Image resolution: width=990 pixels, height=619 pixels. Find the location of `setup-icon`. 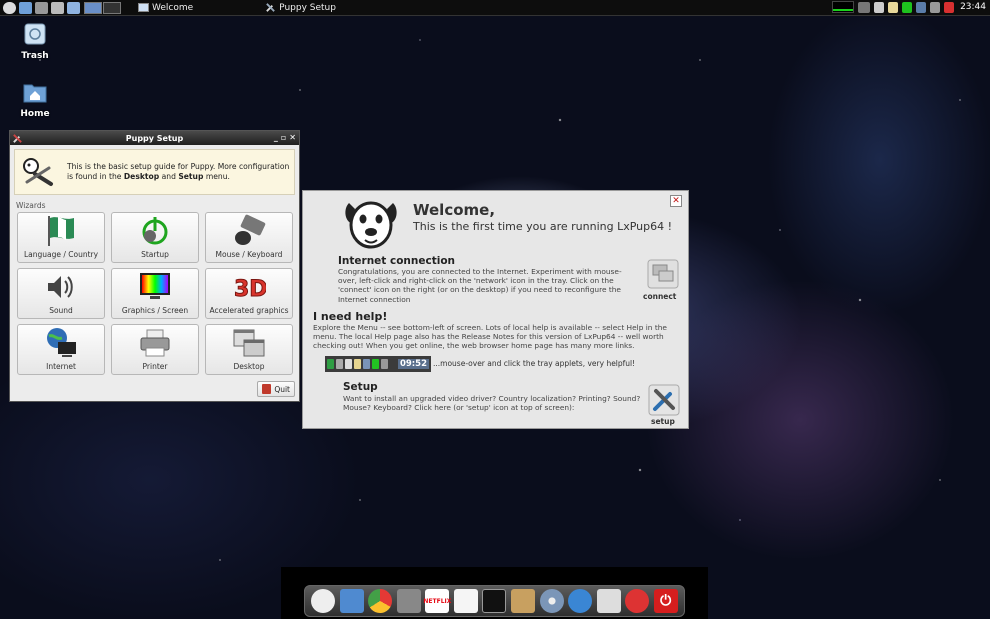

setup-icon is located at coordinates (664, 400).